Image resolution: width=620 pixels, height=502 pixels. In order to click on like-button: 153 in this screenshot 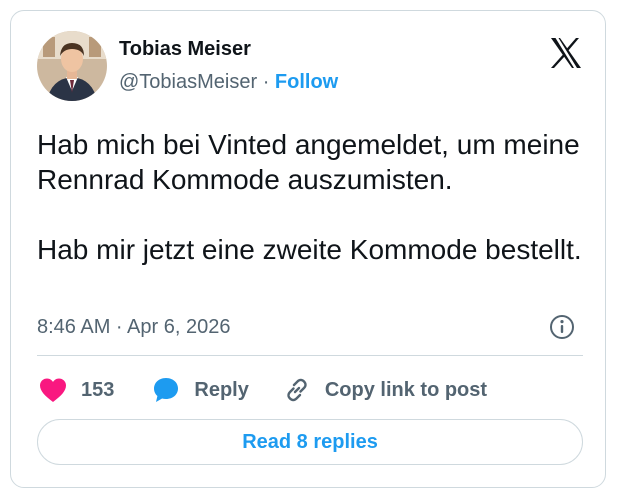, I will do `click(76, 390)`.